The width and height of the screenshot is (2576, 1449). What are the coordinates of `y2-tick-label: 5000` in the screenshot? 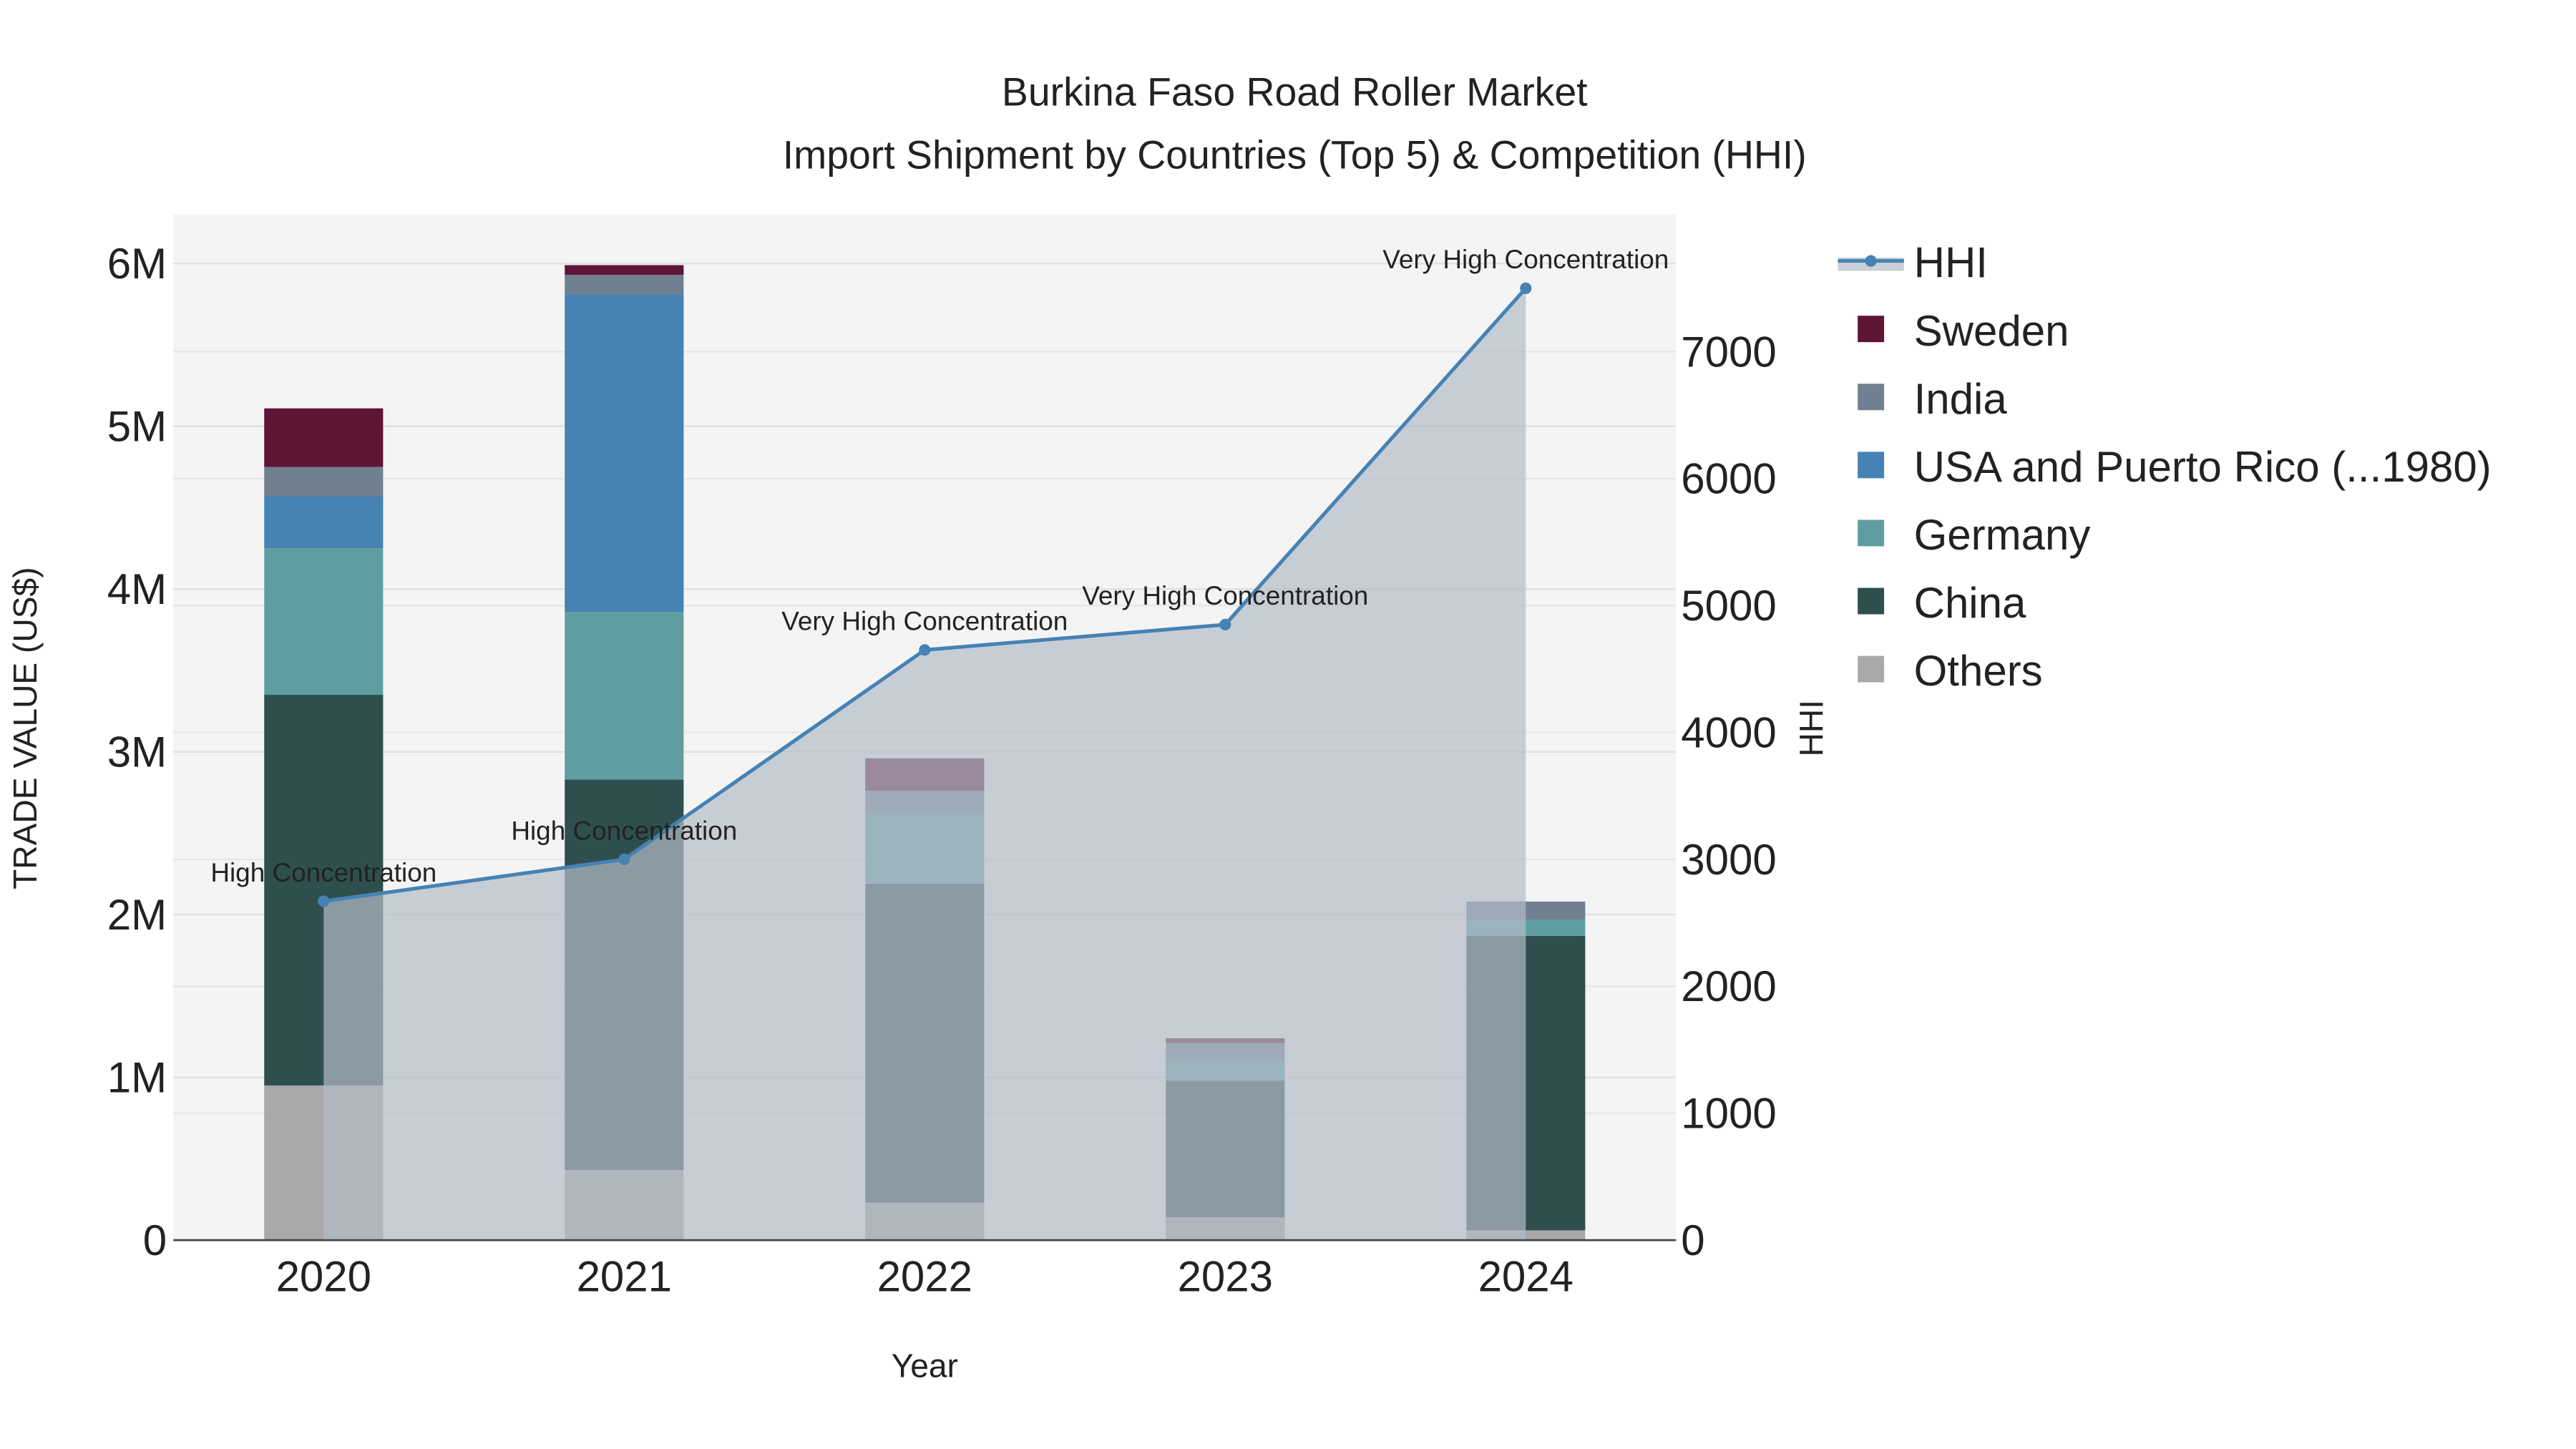 It's located at (1728, 606).